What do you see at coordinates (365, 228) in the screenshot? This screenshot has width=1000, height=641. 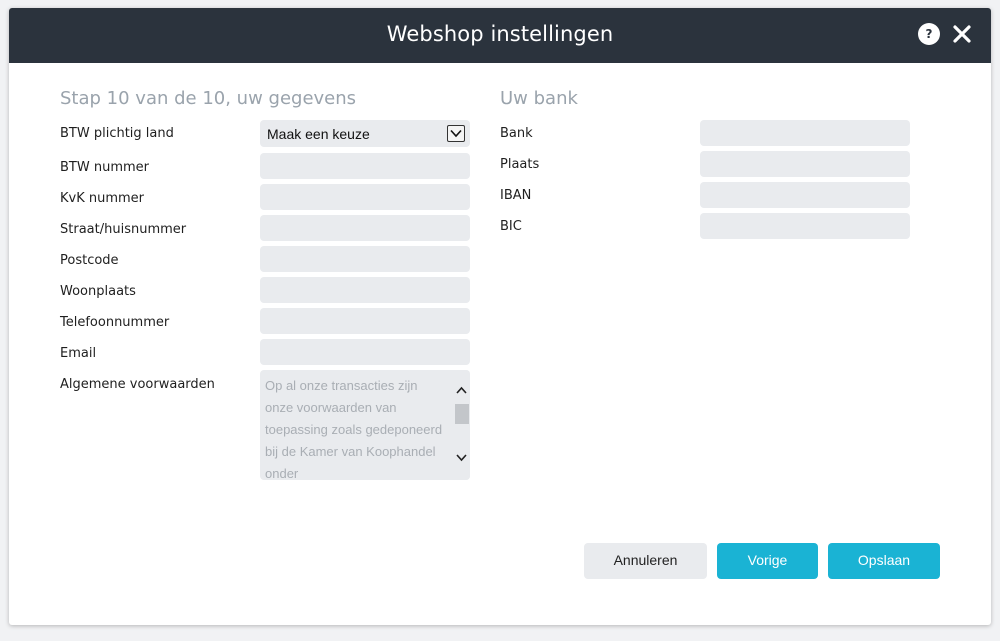 I see `straat-input` at bounding box center [365, 228].